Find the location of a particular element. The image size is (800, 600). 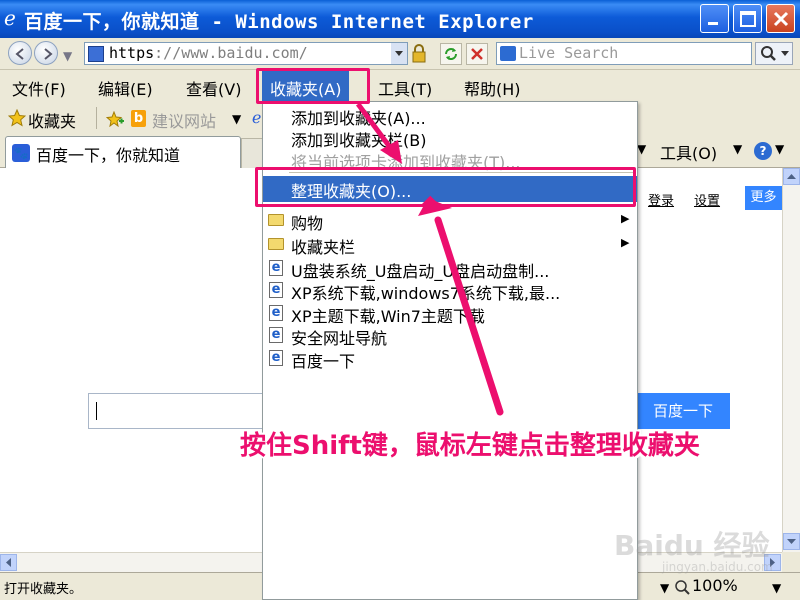

search-icon is located at coordinates (775, 53).